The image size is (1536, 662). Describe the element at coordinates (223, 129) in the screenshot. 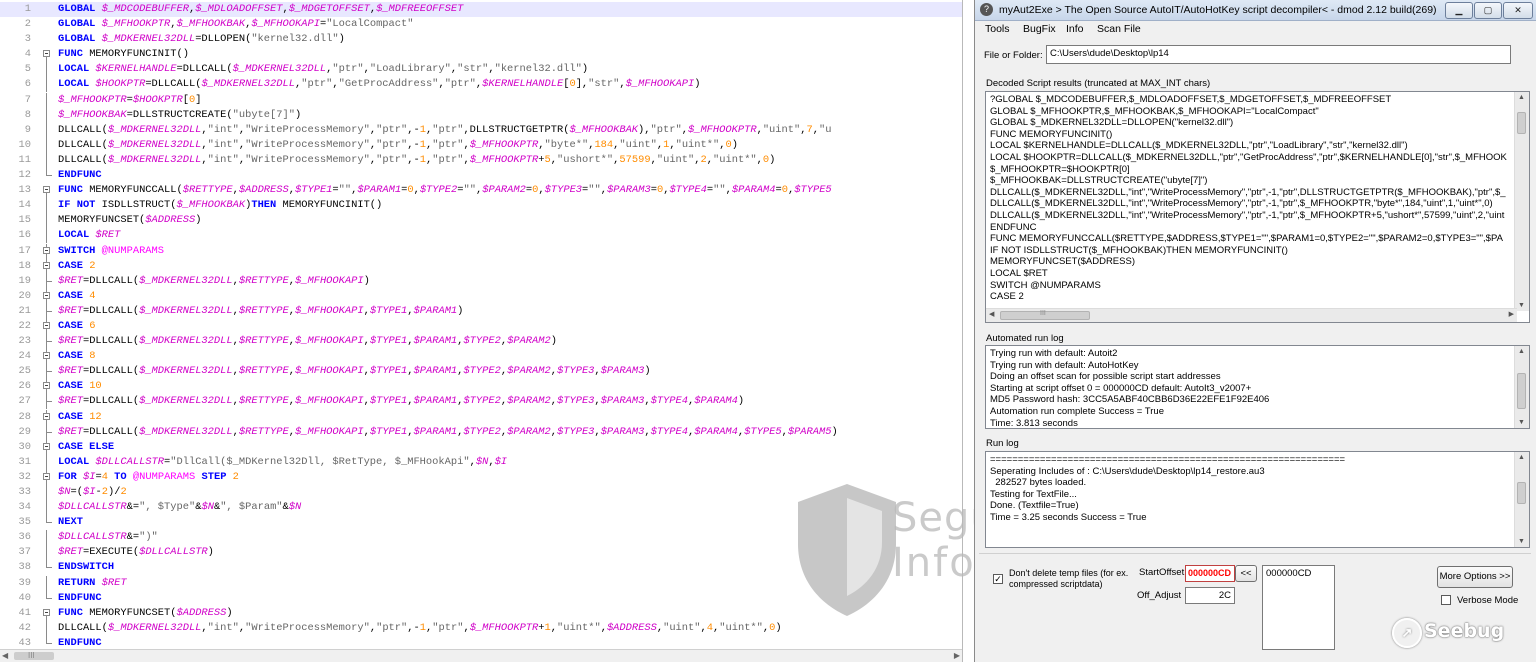

I see `code-token: "int"` at that location.